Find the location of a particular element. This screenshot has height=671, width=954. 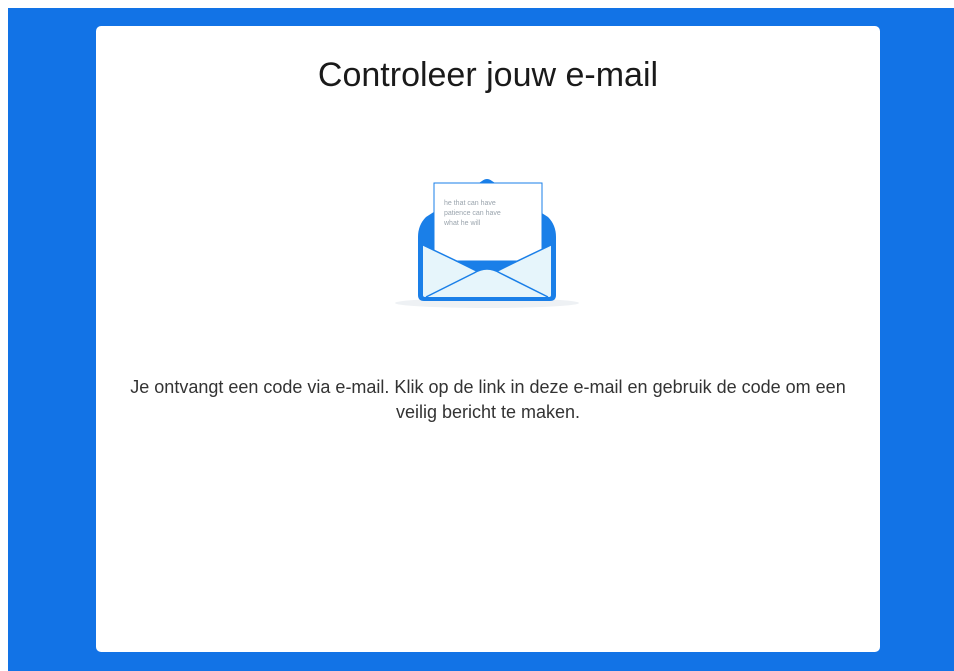

page-title: Controleer jouw e-mail is located at coordinates (488, 75).